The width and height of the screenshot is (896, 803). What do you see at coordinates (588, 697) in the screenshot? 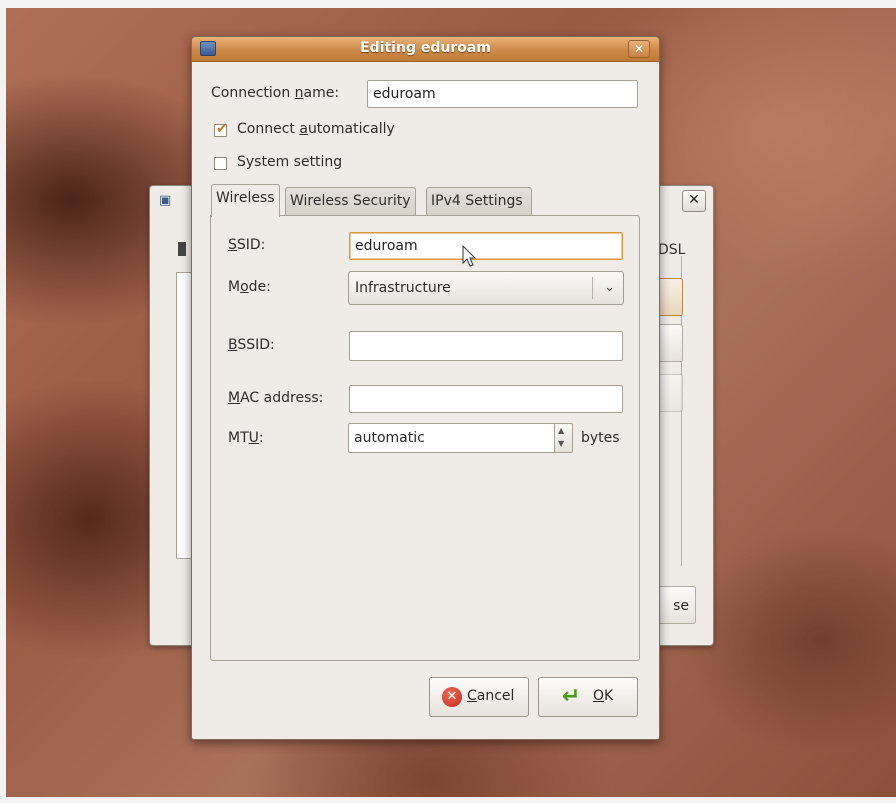
I see `ok-button: ↵ OK` at bounding box center [588, 697].